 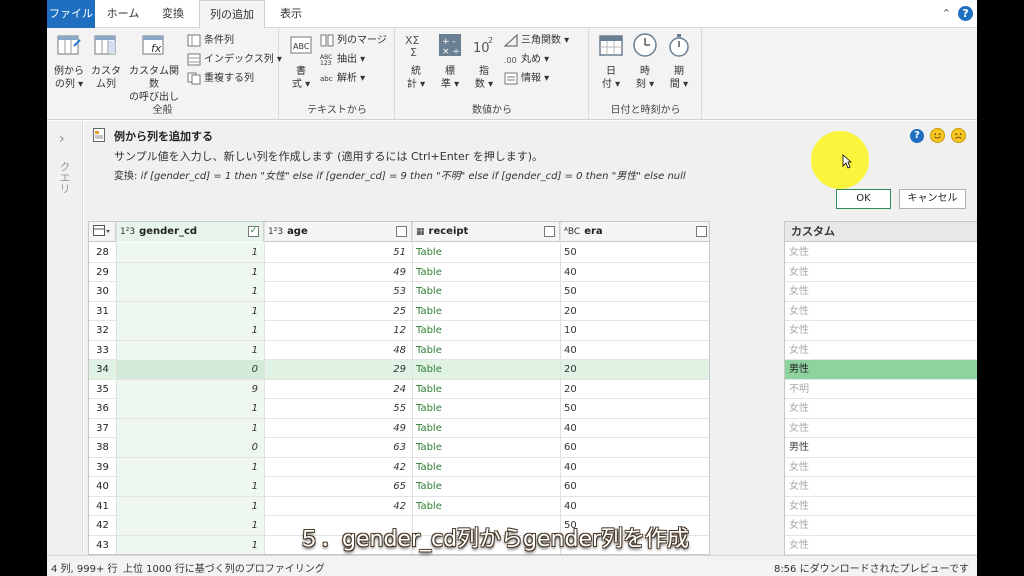 I want to click on table-row: 29 1 49 Table 40, so click(x=399, y=272).